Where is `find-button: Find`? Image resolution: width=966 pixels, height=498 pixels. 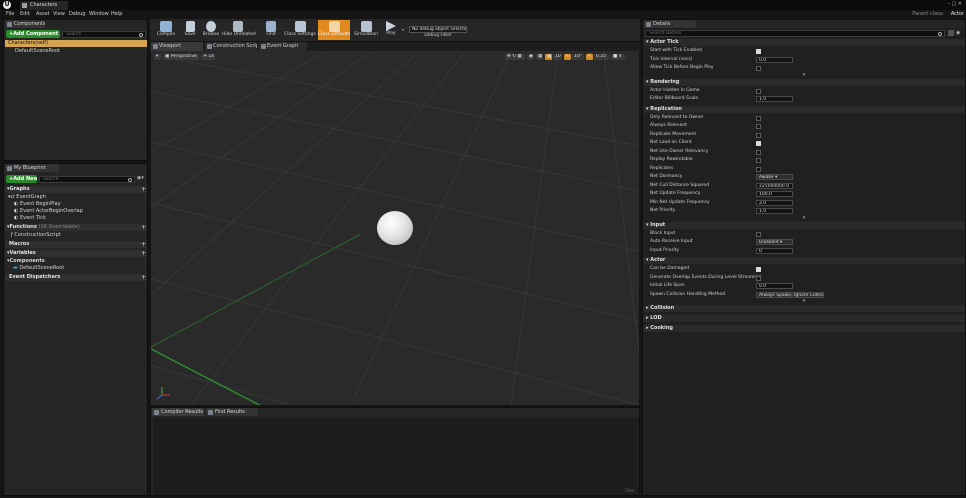 find-button: Find is located at coordinates (271, 30).